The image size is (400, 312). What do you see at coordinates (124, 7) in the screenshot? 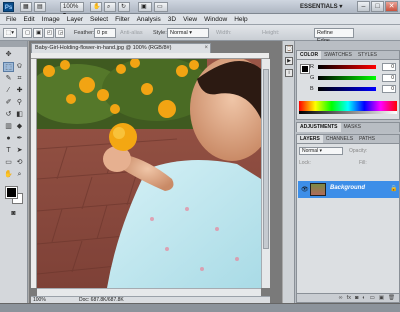
I see `rotate-view-icon: ↻` at bounding box center [124, 7].